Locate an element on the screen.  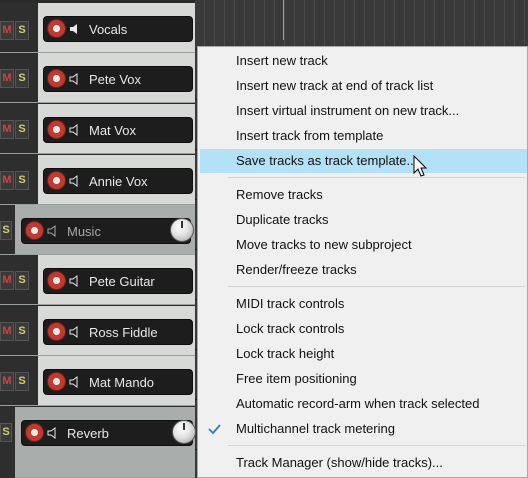
menu-item-render-freeze: Render/freeze tracks is located at coordinates (363, 270).